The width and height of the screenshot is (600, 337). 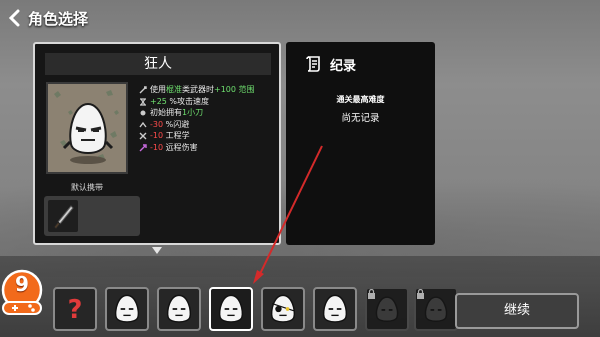 I want to click on stat-text-part: 初始拥有, so click(x=166, y=112).